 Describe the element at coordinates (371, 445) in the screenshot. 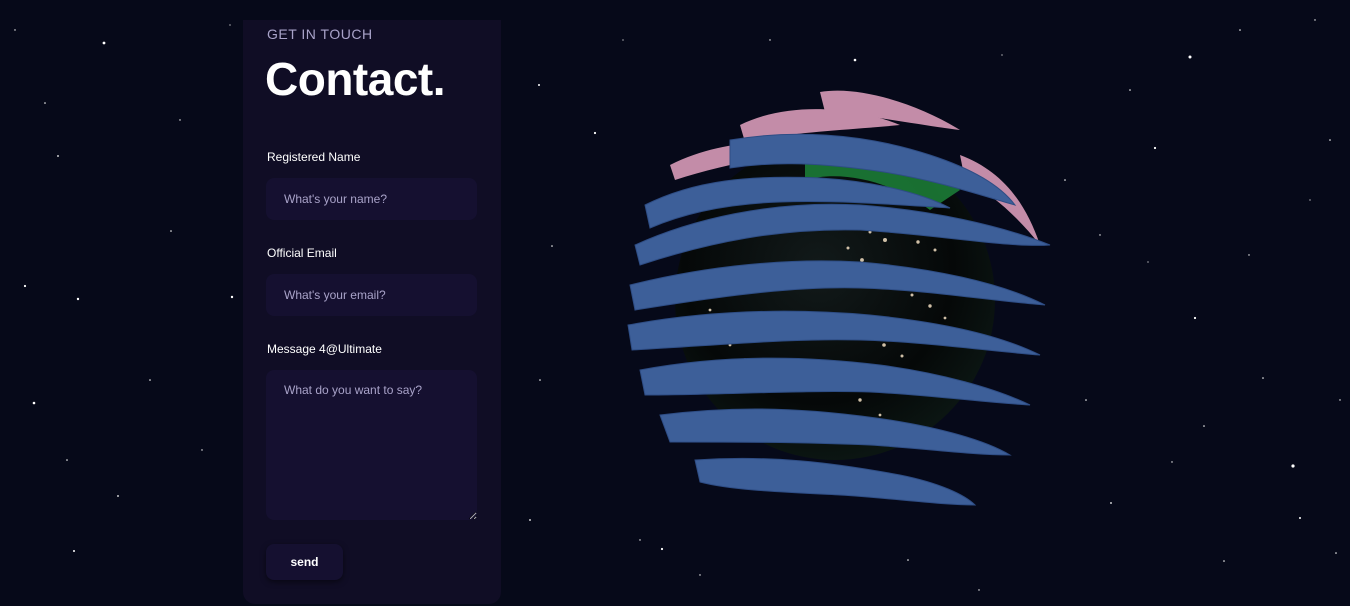

I see `message-textarea` at that location.